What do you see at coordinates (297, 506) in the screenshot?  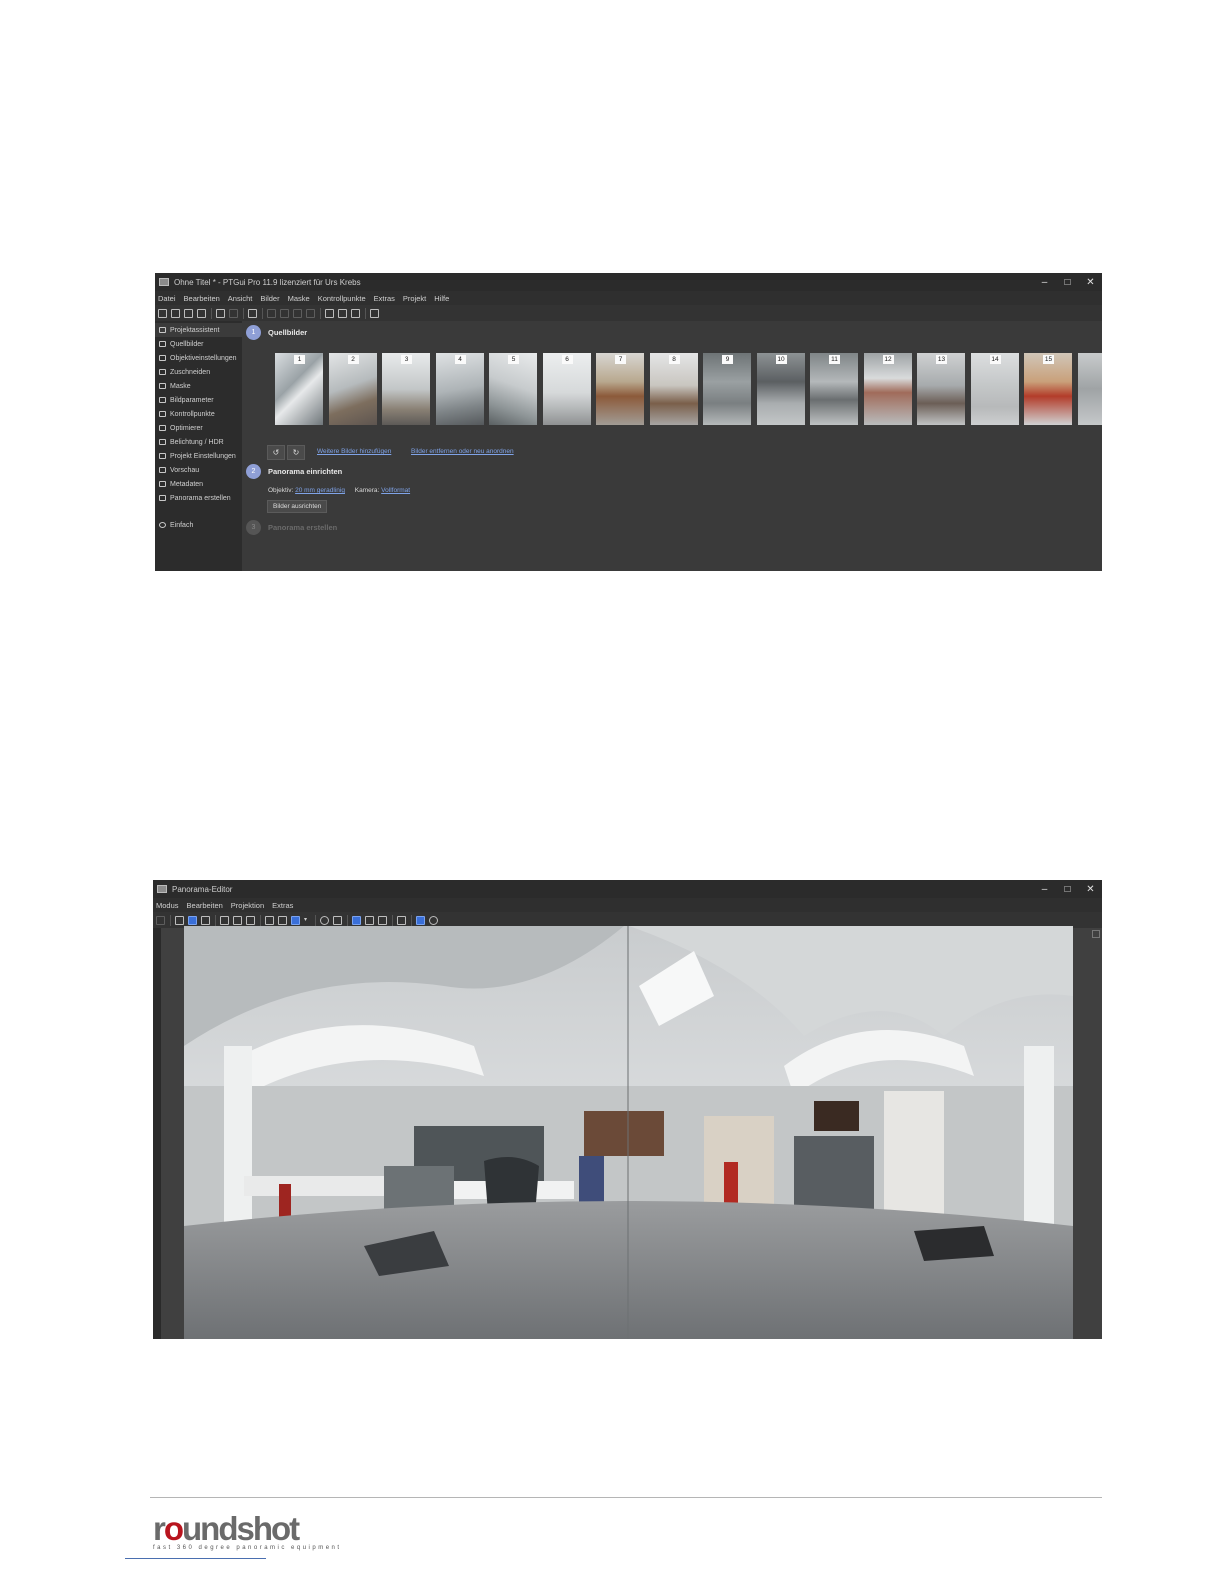 I see `align-images-button: Bilder ausrichten` at bounding box center [297, 506].